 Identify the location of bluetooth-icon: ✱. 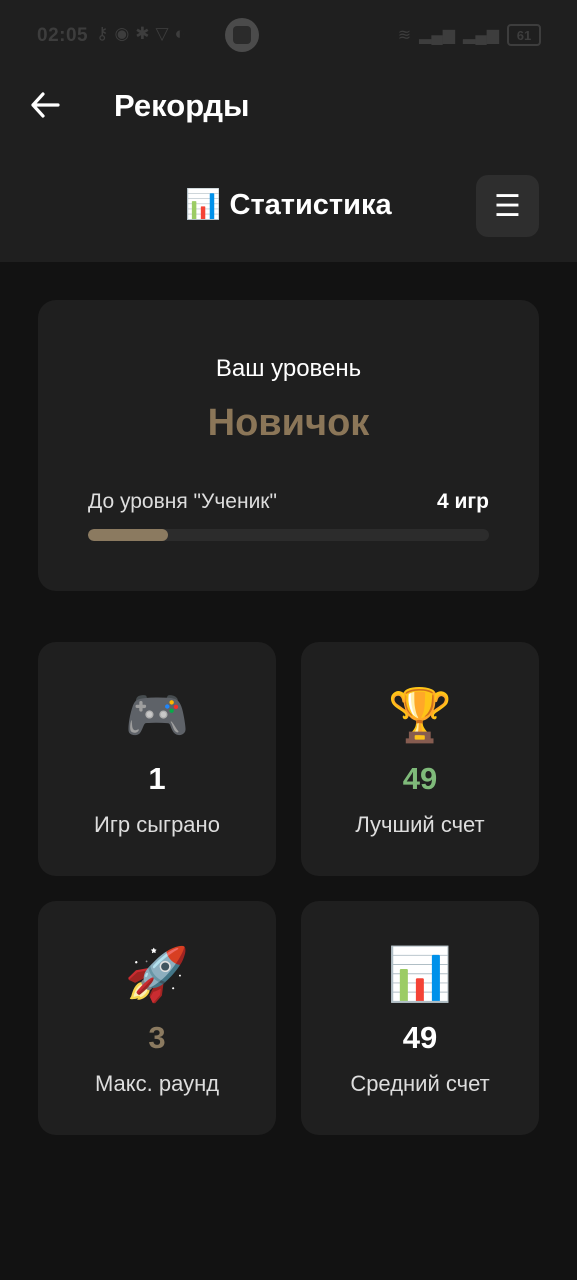
(142, 33).